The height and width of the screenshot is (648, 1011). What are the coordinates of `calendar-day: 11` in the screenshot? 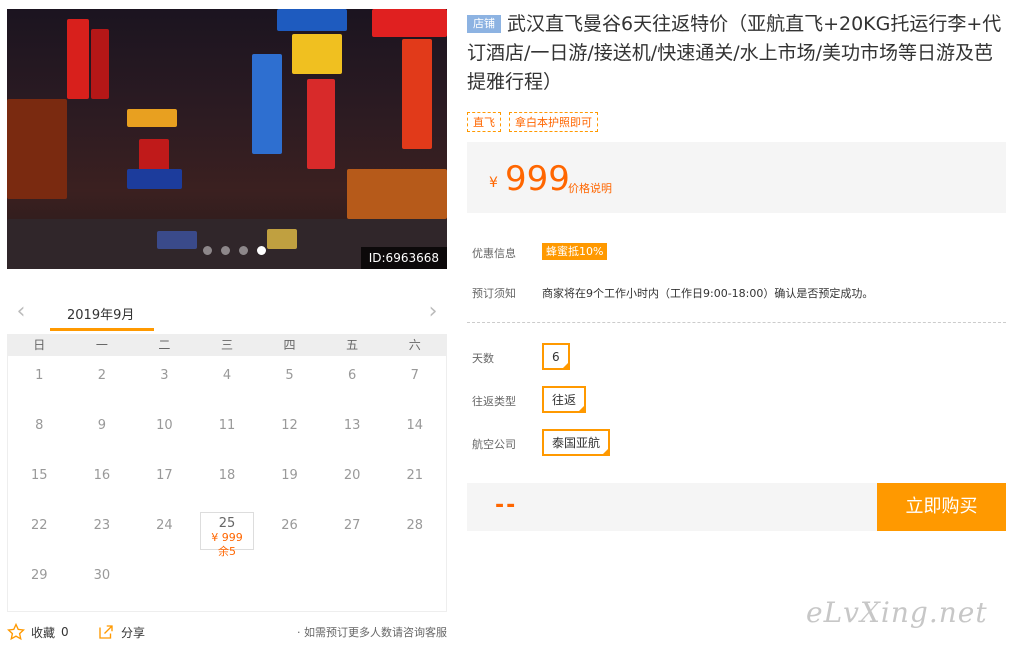 It's located at (227, 425).